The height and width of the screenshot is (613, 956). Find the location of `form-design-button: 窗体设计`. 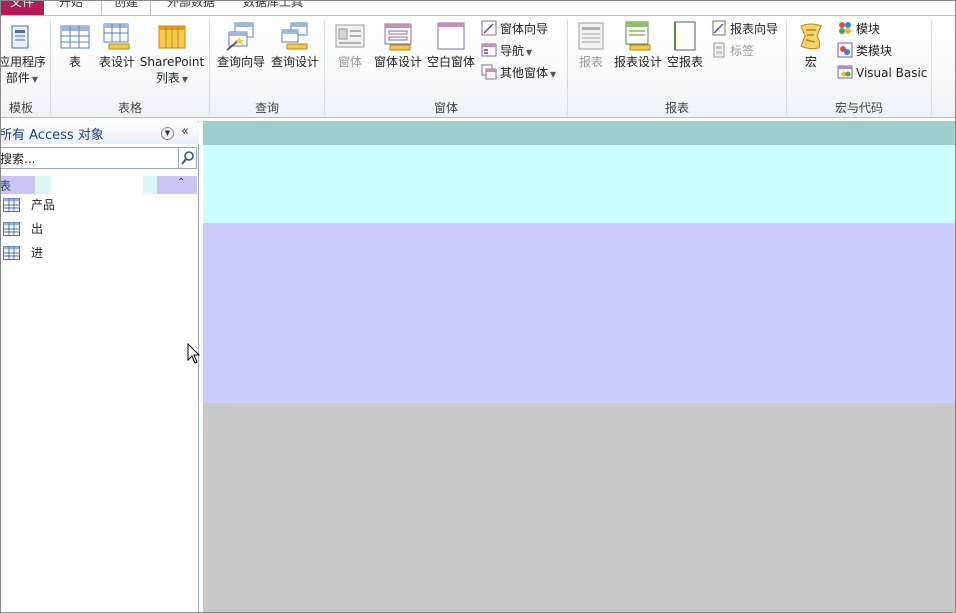

form-design-button: 窗体设计 is located at coordinates (398, 45).